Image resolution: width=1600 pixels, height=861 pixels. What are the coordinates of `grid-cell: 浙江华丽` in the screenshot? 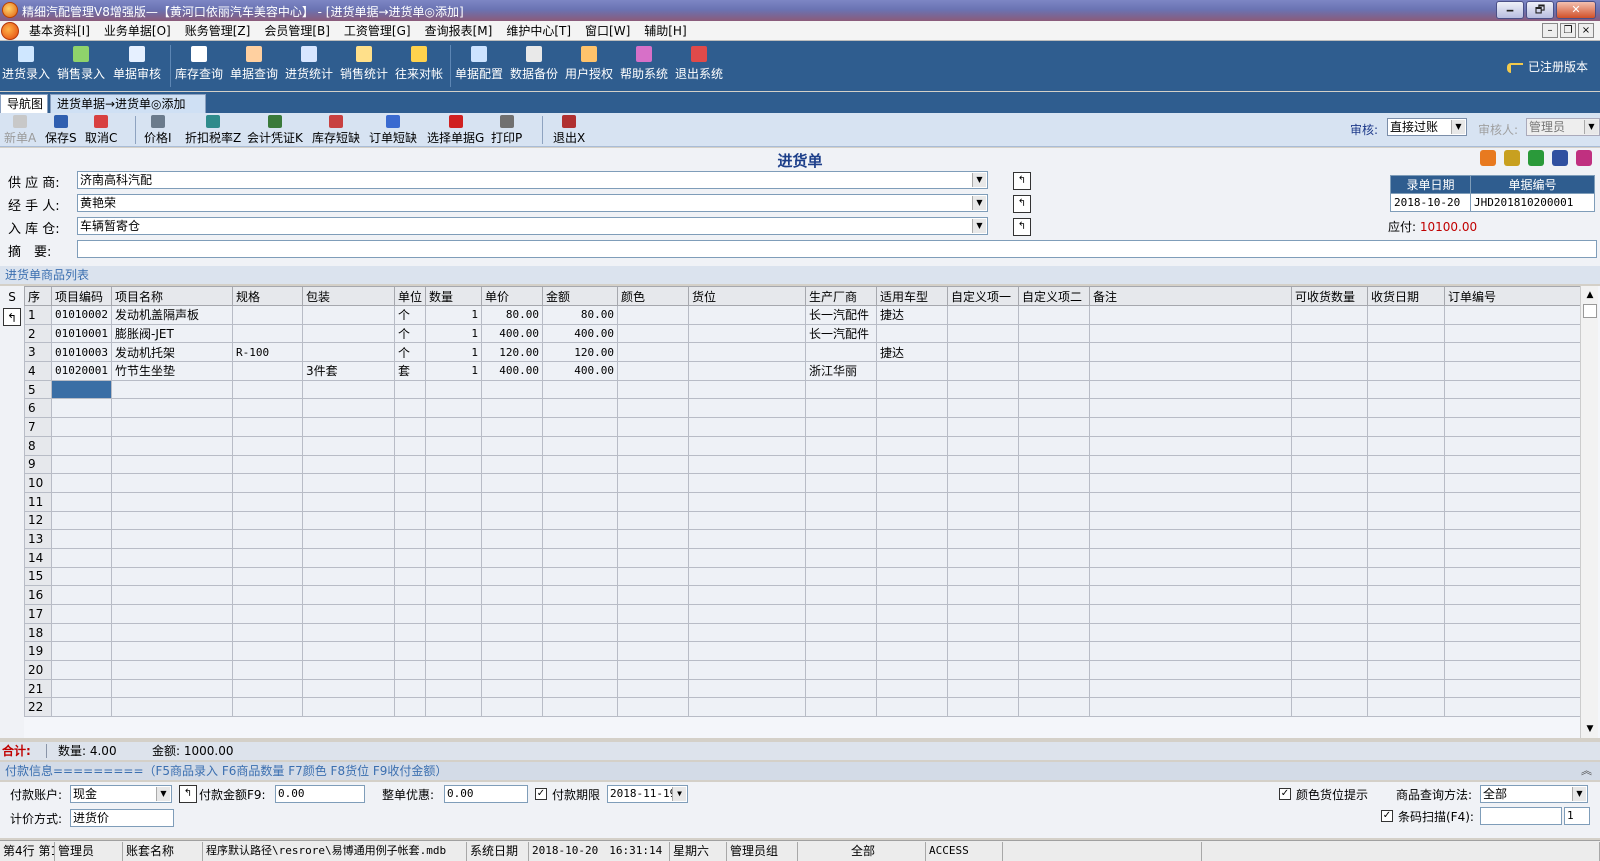 It's located at (841, 371).